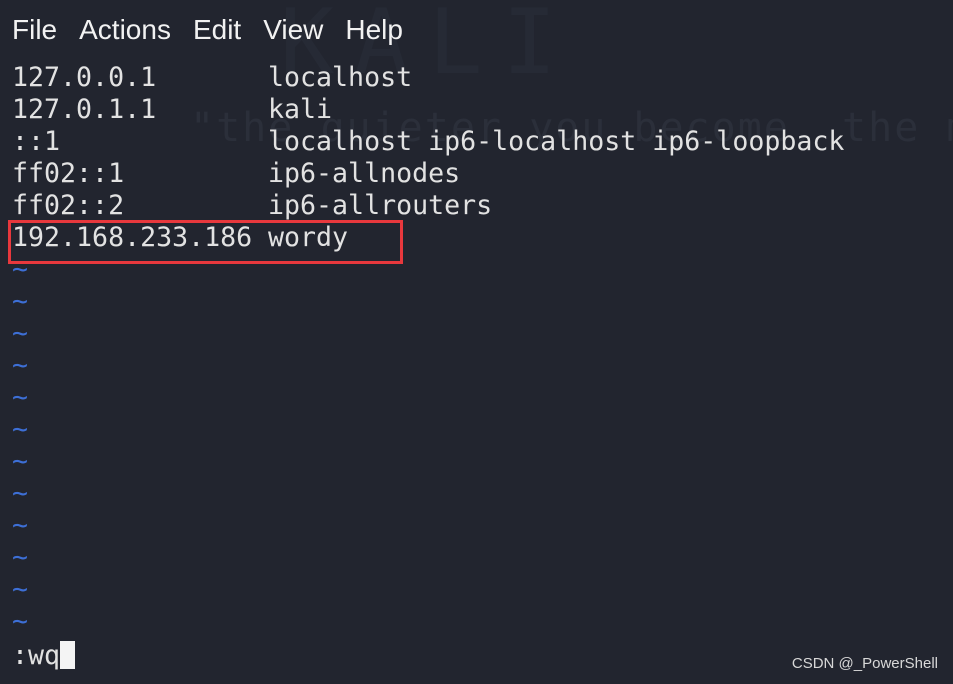  I want to click on host-ip: 127.0.0.1, so click(84, 77).